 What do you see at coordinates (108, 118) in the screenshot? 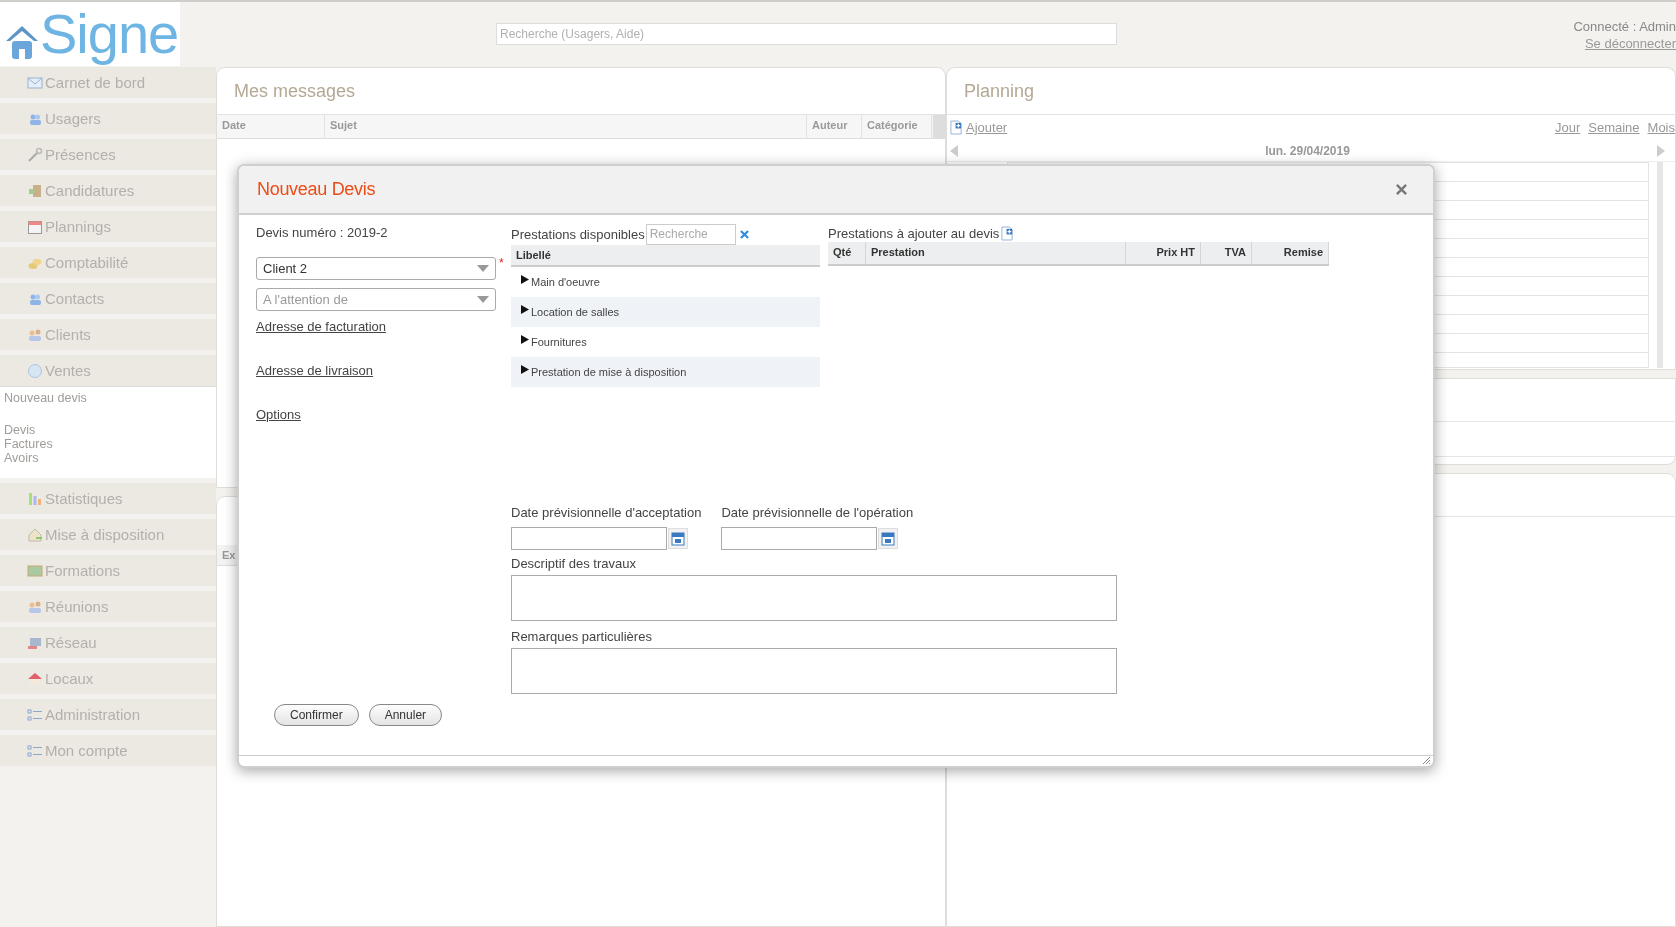
I see `sidebar-item: Usagers` at bounding box center [108, 118].